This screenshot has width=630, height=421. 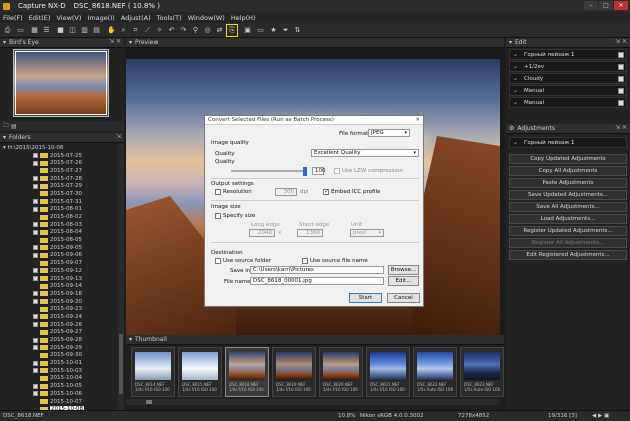 I want to click on thumbnail-item: DSC_8618.NEF 1/4s f/16 ISO 100, so click(x=247, y=372).